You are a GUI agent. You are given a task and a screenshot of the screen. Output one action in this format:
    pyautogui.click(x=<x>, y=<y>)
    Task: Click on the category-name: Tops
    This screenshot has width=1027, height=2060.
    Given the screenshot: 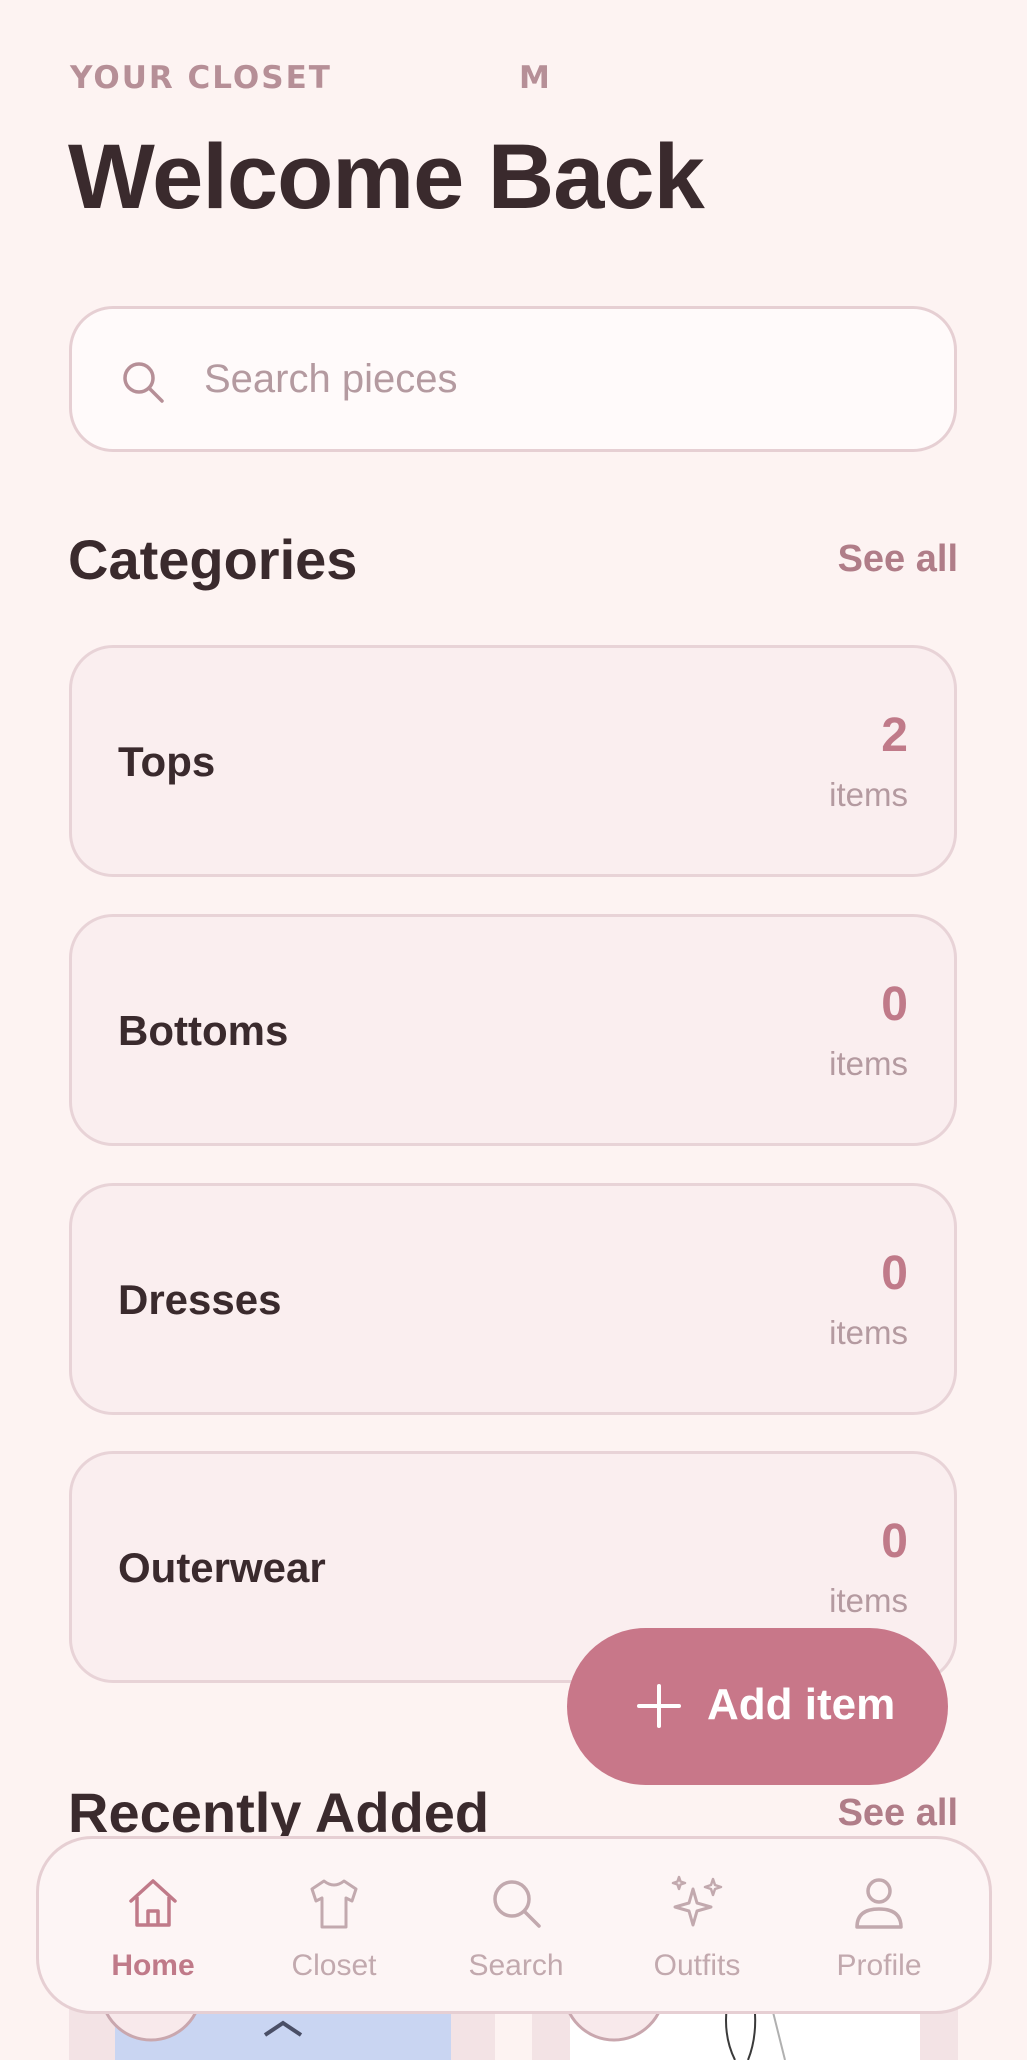 What is the action you would take?
    pyautogui.click(x=167, y=761)
    